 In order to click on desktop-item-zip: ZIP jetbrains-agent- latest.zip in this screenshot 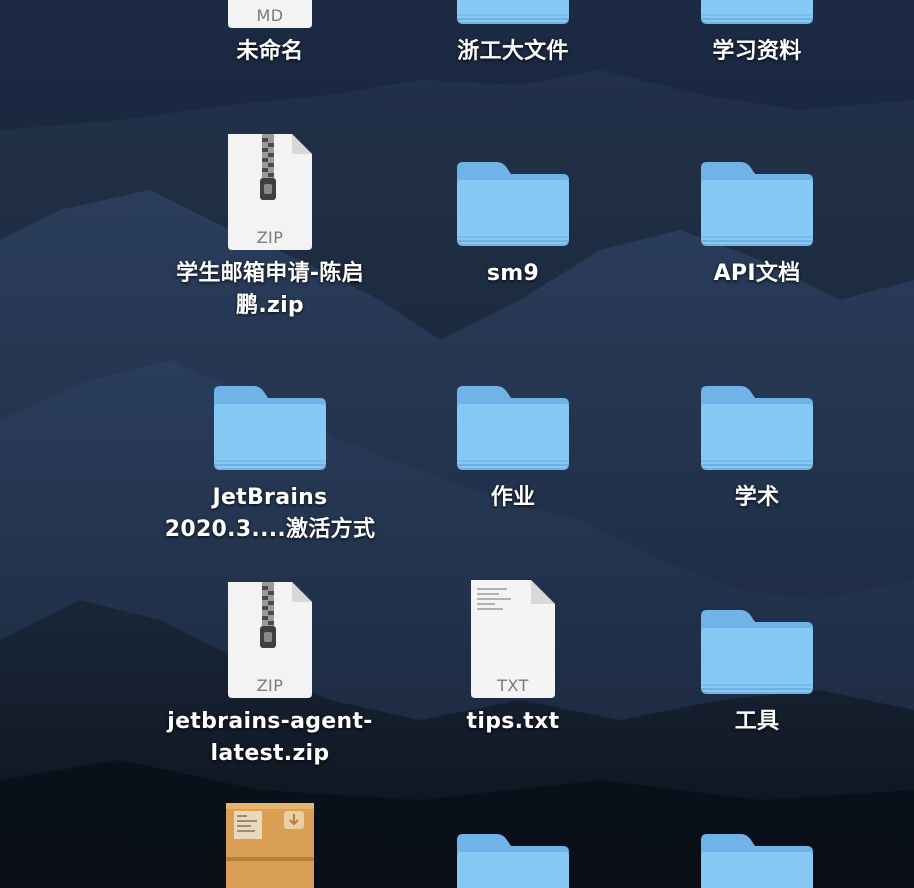, I will do `click(270, 676)`.